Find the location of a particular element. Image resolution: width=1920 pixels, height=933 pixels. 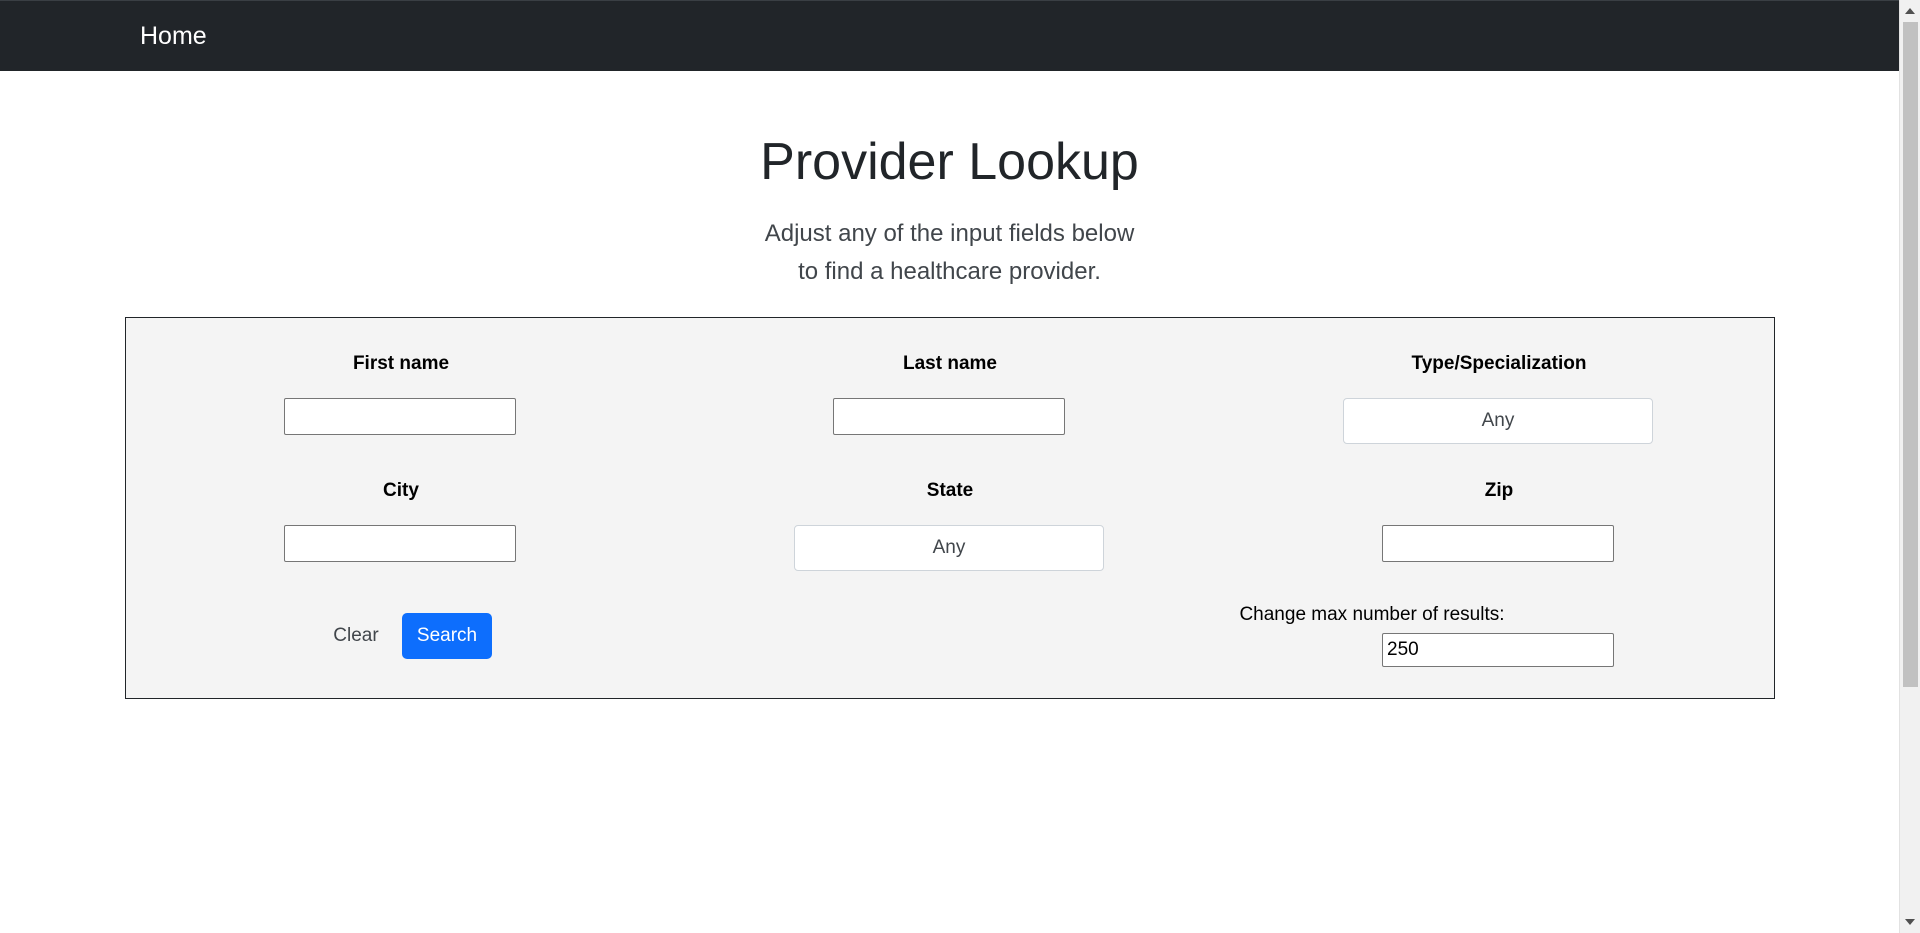

scroll-down-arrow-icon is located at coordinates (1910, 922).